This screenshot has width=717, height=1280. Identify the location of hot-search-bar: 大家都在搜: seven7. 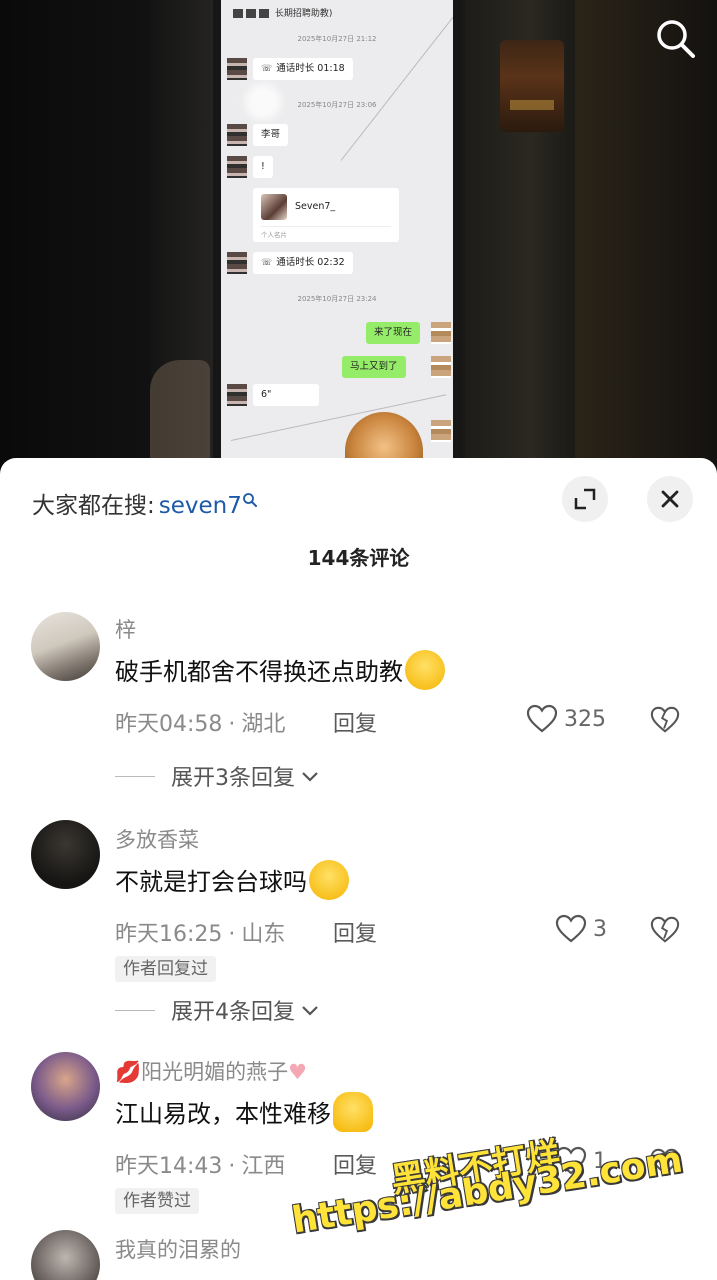
(145, 503).